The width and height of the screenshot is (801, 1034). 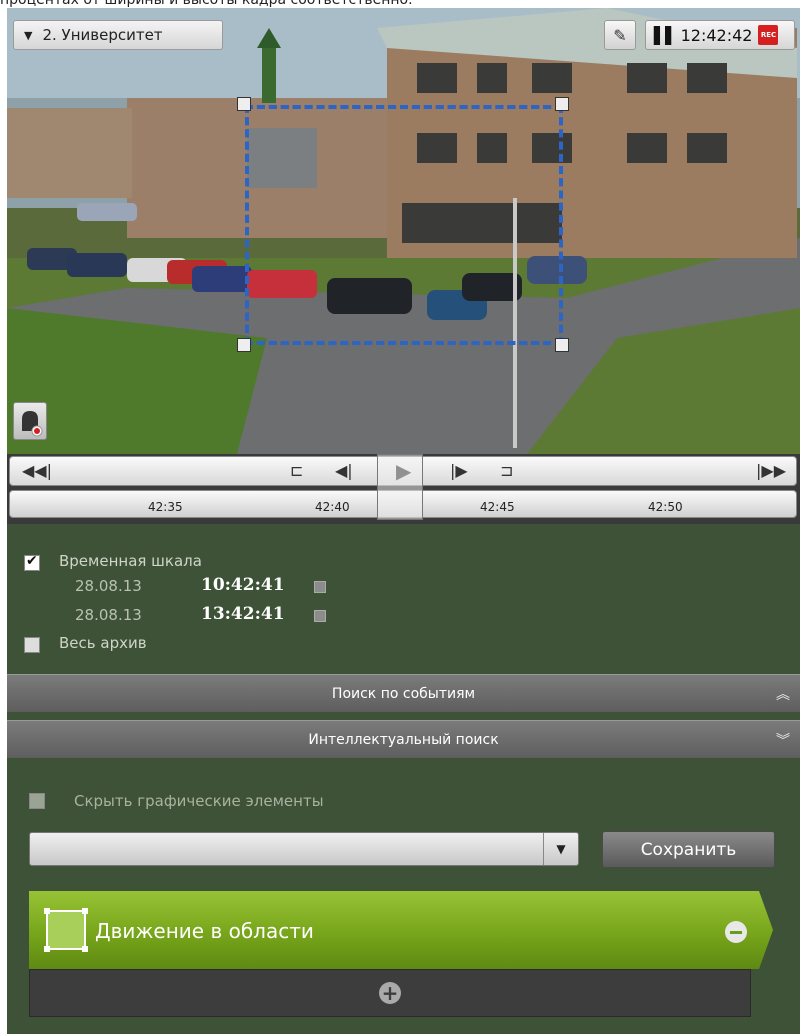 What do you see at coordinates (37, 801) in the screenshot?
I see `hide-graphics-checkbox` at bounding box center [37, 801].